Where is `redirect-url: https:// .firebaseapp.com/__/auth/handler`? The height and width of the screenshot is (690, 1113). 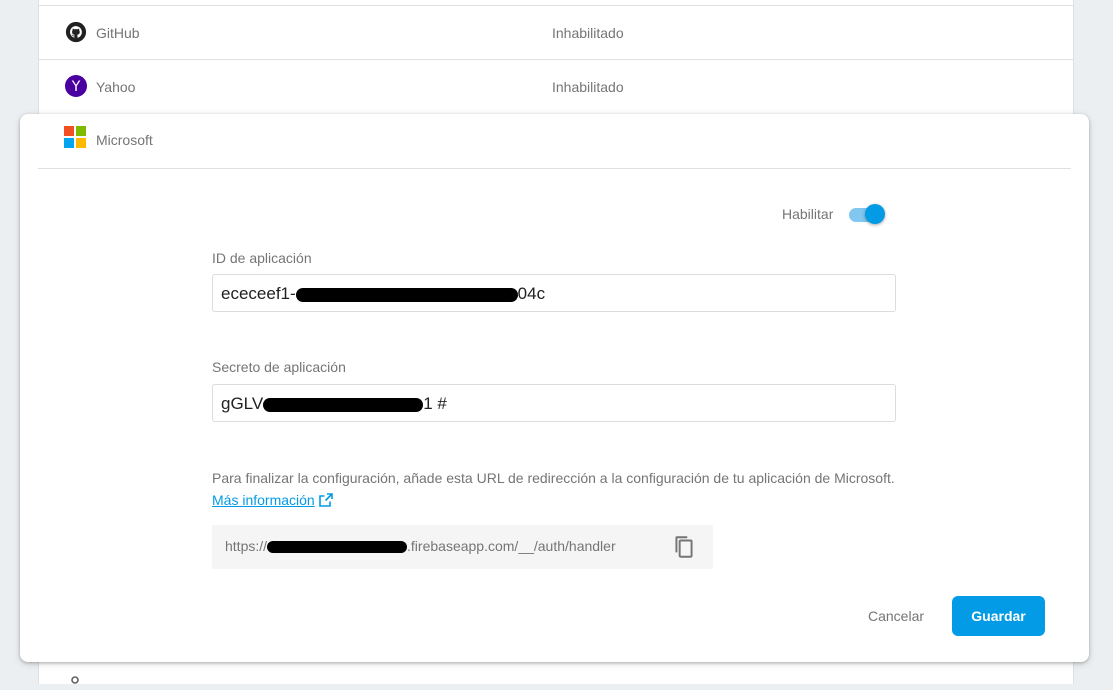 redirect-url: https:// .firebaseapp.com/__/auth/handler is located at coordinates (420, 546).